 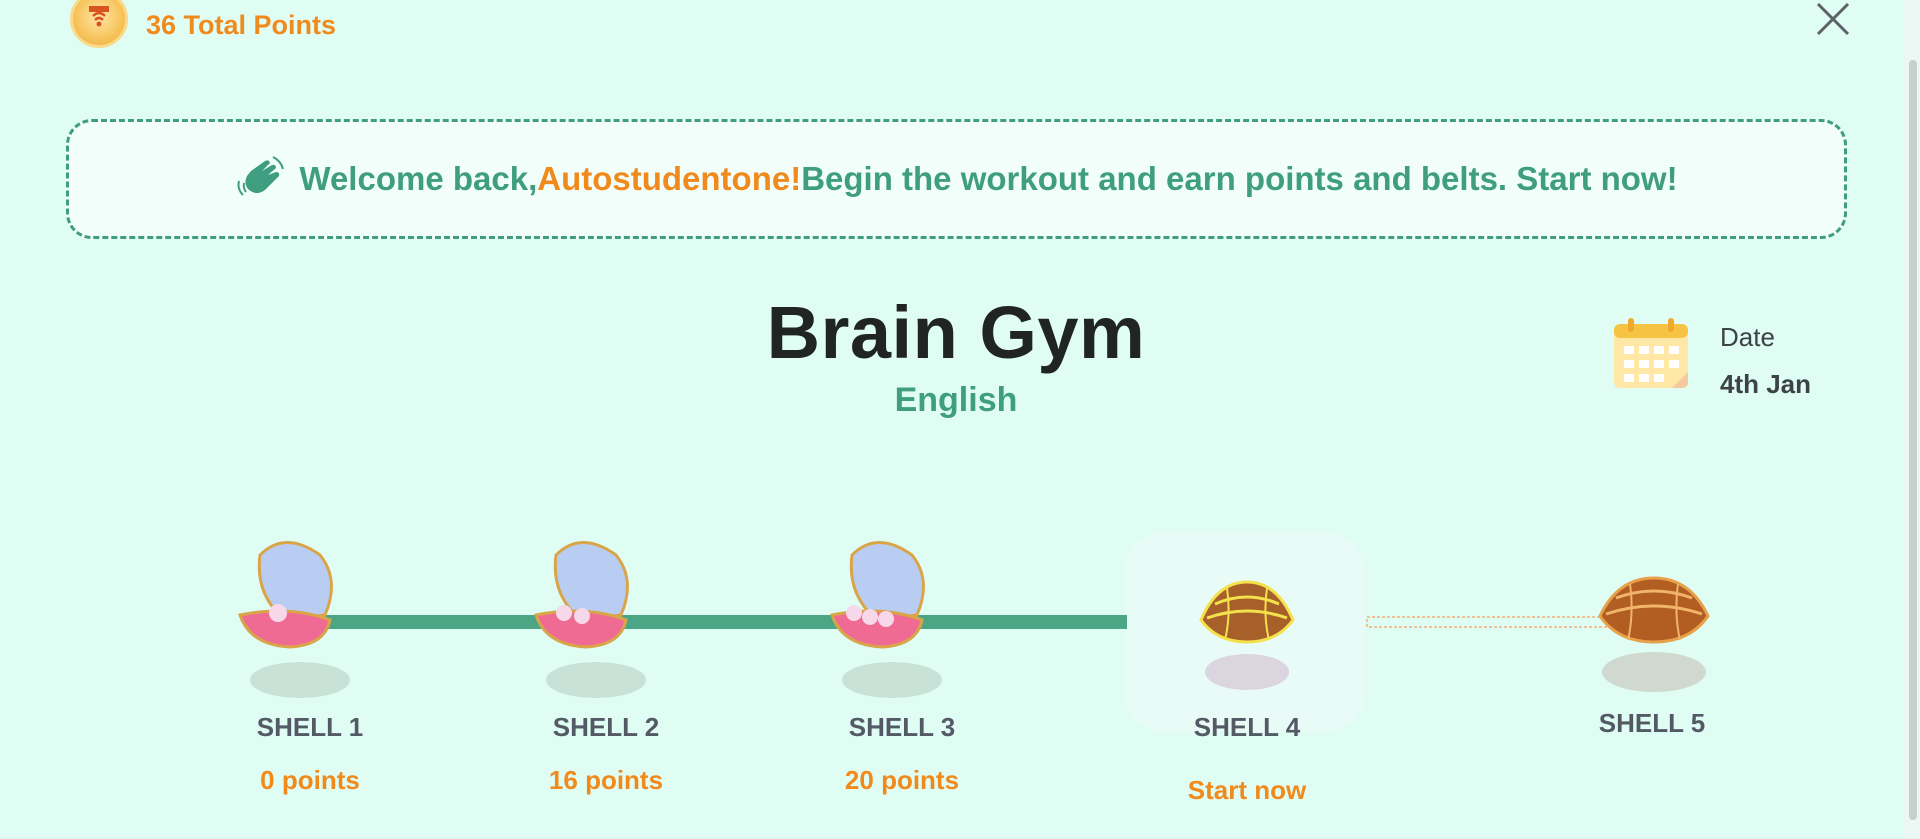 I want to click on shell-3: SHELL 3 20 points, so click(x=902, y=665).